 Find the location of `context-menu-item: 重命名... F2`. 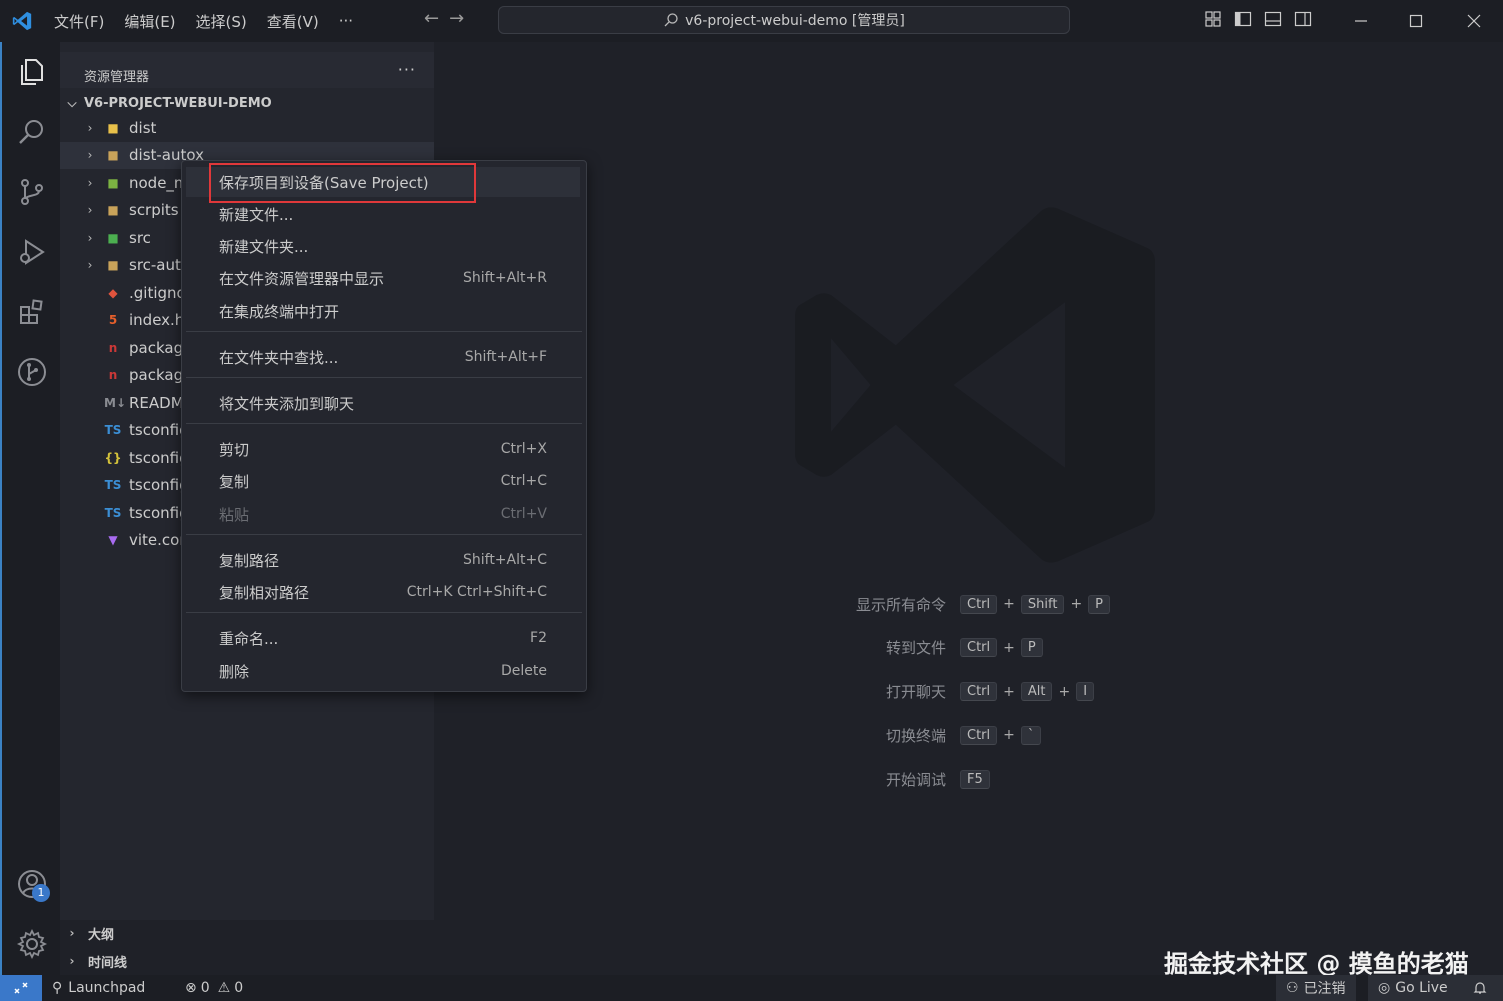

context-menu-item: 重命名... F2 is located at coordinates (383, 638).